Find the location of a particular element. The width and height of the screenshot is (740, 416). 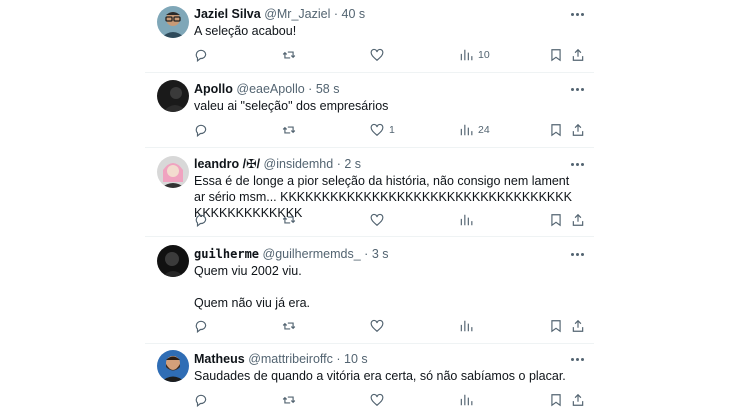

author-handle: @guilhermemds_ is located at coordinates (312, 254).